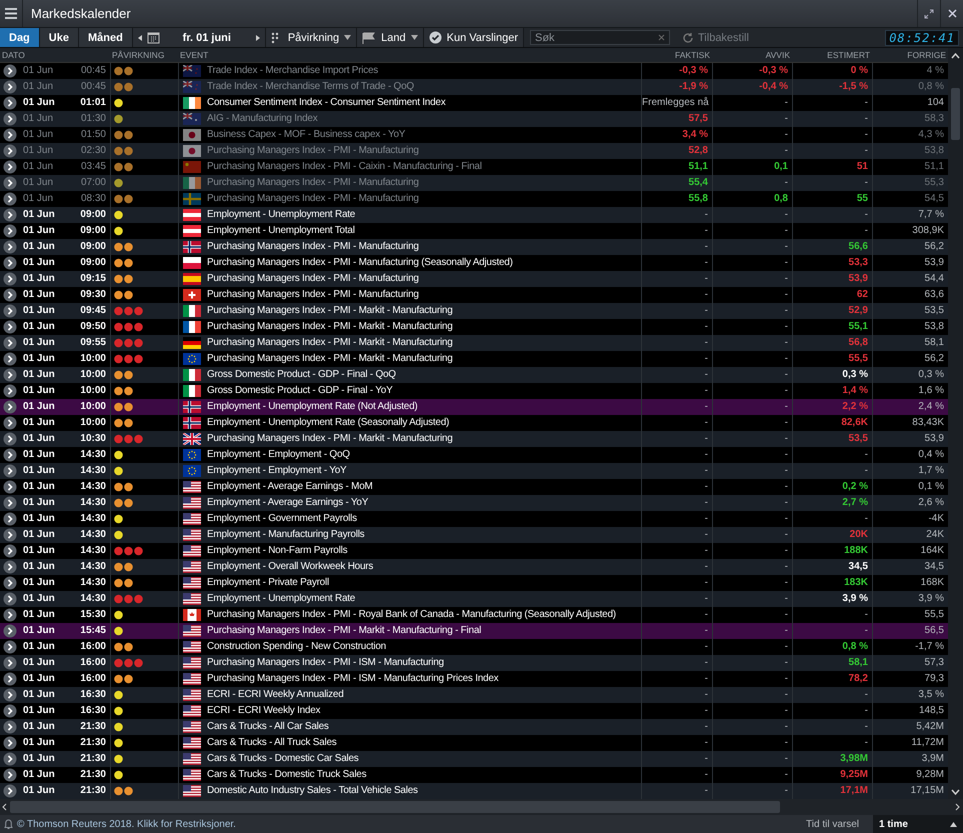 The height and width of the screenshot is (833, 963). Describe the element at coordinates (910, 55) in the screenshot. I see `column-header: FORRIGE` at that location.